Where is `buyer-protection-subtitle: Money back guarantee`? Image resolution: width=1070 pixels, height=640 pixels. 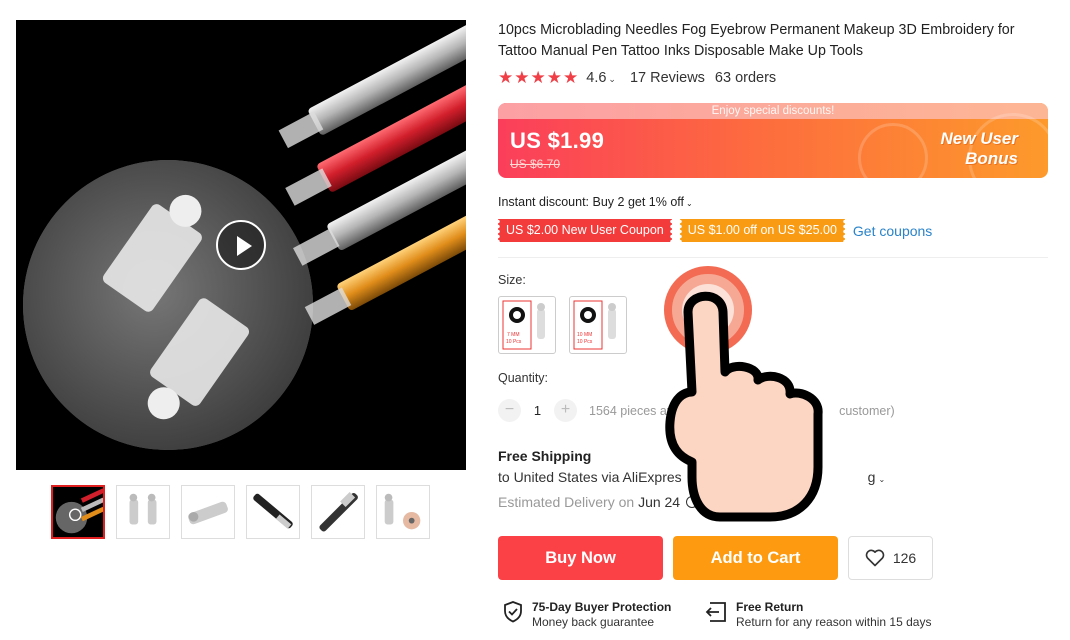 buyer-protection-subtitle: Money back guarantee is located at coordinates (593, 622).